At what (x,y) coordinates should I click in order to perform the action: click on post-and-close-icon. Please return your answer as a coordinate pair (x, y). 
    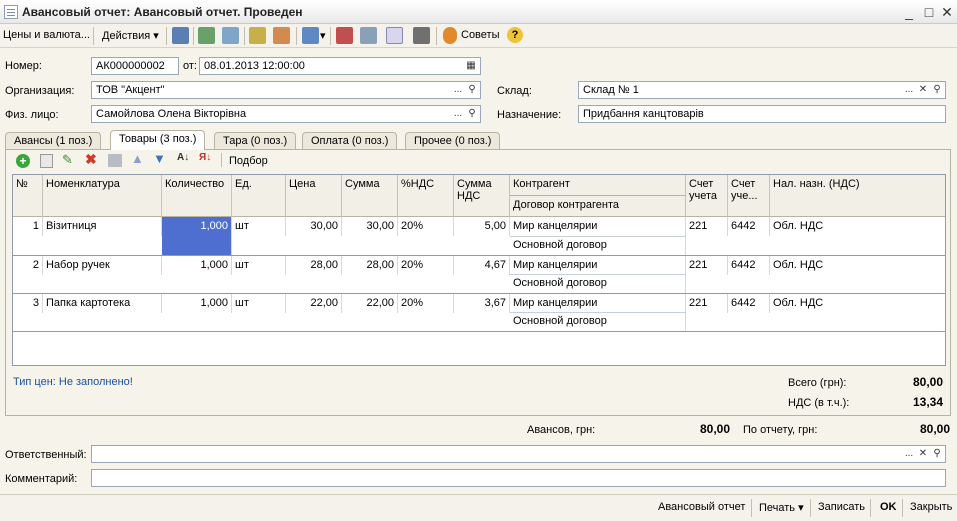
    Looking at the image, I should click on (180, 35).